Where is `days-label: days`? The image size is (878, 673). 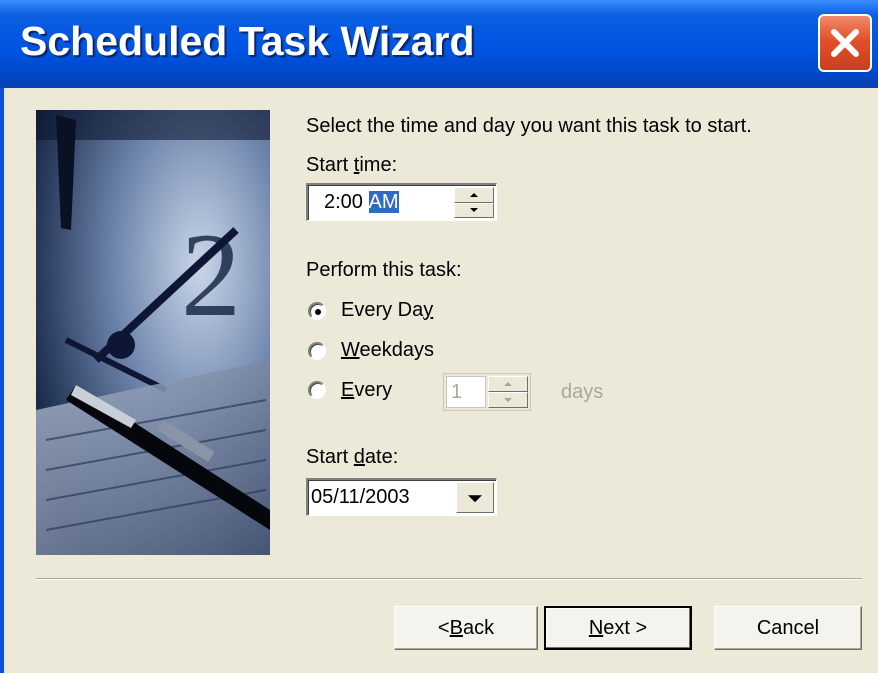 days-label: days is located at coordinates (582, 392).